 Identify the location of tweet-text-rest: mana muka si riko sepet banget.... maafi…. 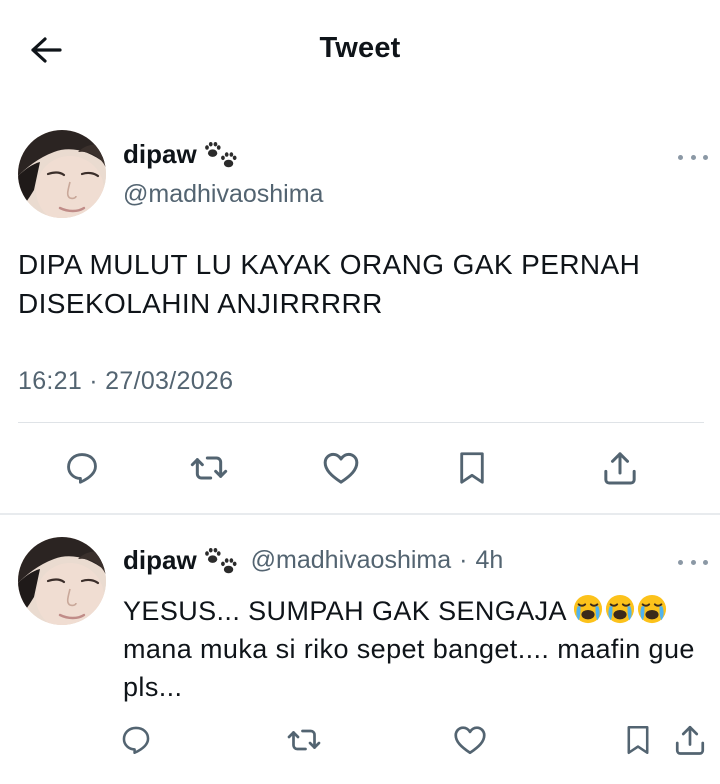
(409, 668).